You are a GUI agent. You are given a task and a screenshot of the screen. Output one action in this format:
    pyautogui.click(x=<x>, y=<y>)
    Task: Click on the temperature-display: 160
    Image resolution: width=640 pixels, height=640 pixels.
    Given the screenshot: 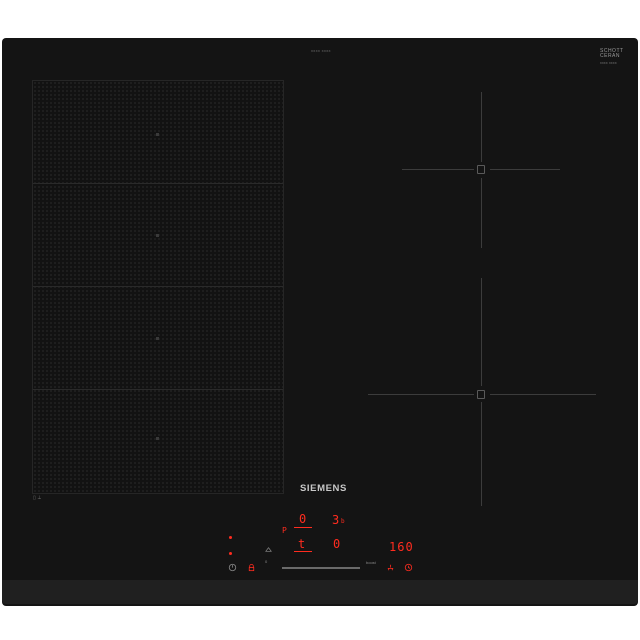 What is the action you would take?
    pyautogui.click(x=401, y=547)
    